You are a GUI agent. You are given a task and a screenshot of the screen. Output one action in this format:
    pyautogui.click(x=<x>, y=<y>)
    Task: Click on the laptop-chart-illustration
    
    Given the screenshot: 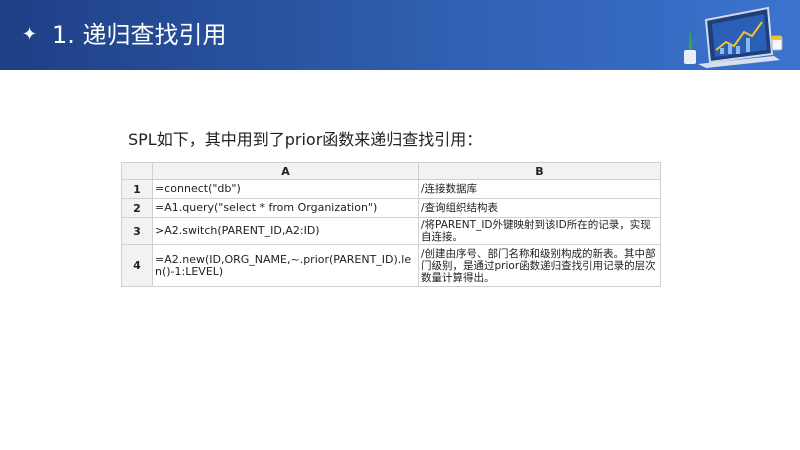 What is the action you would take?
    pyautogui.click(x=731, y=37)
    